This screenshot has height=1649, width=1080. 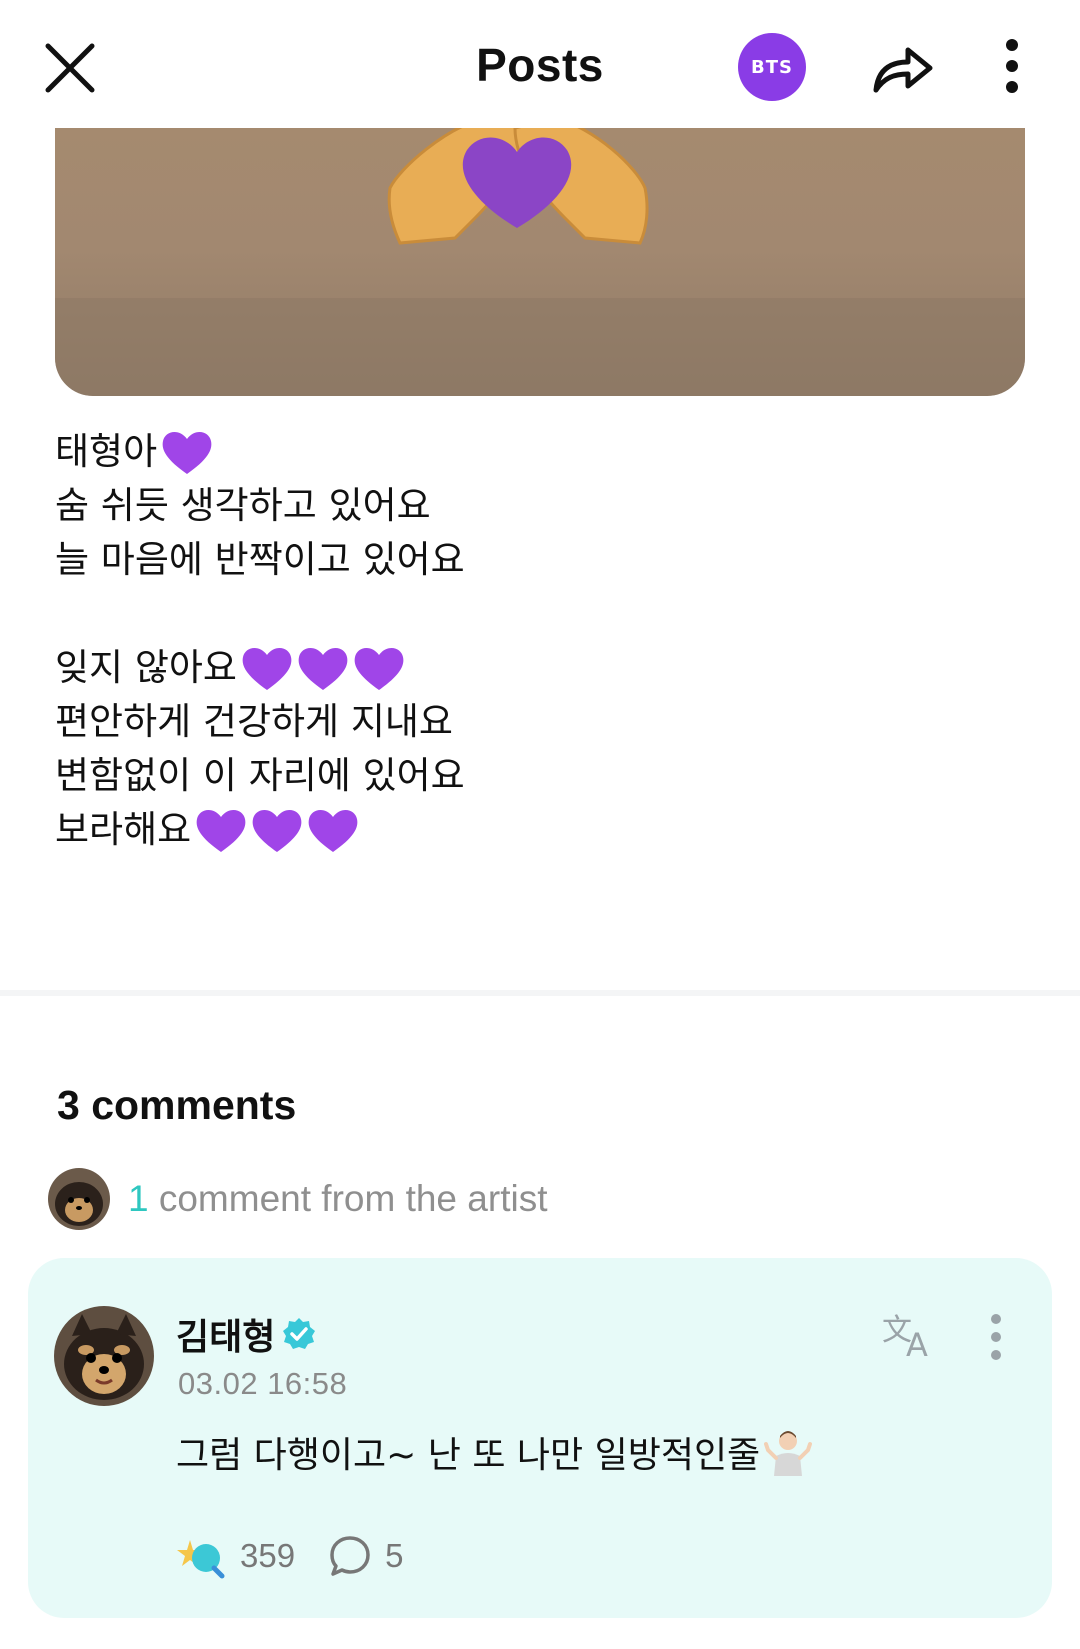 What do you see at coordinates (535, 506) in the screenshot?
I see `post-line: 숨 쉬듯 생각하고 있어요` at bounding box center [535, 506].